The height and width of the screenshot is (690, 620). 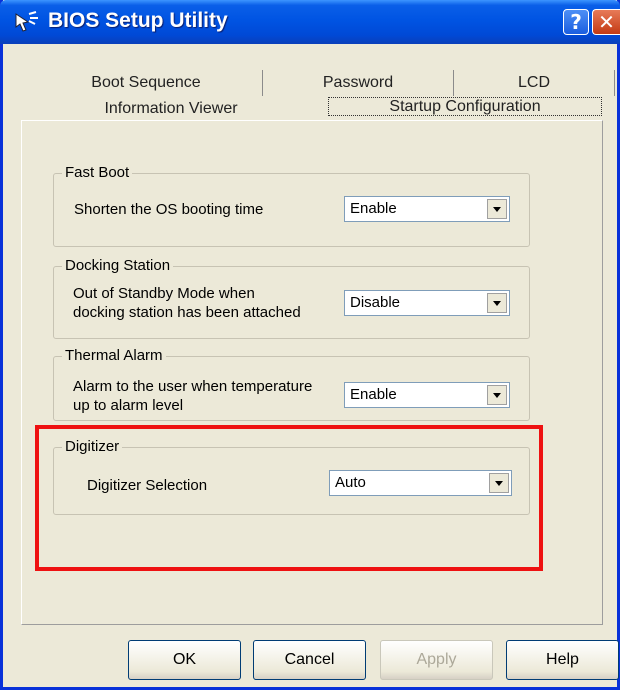 What do you see at coordinates (375, 302) in the screenshot?
I see `docking-value: Disable` at bounding box center [375, 302].